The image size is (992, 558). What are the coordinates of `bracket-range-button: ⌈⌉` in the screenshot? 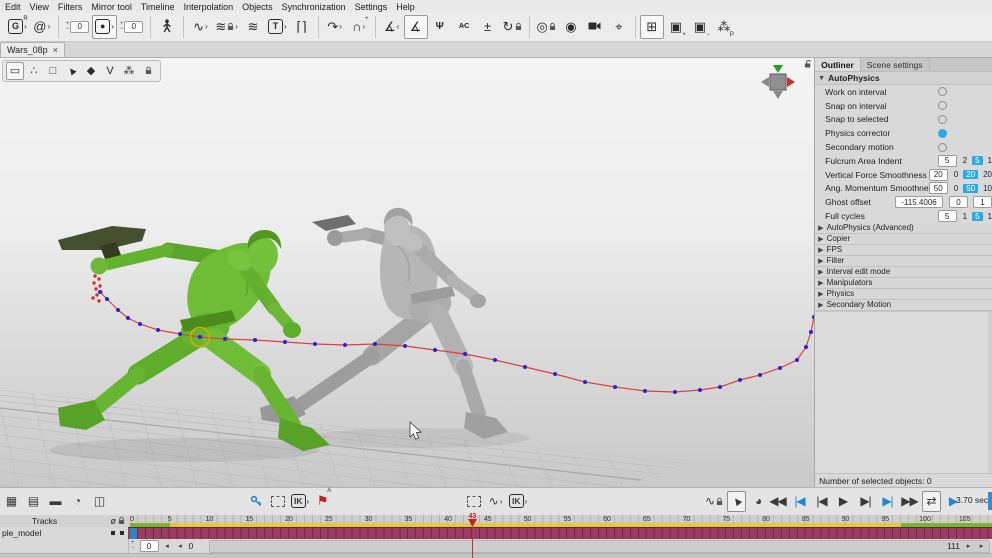 It's located at (302, 27).